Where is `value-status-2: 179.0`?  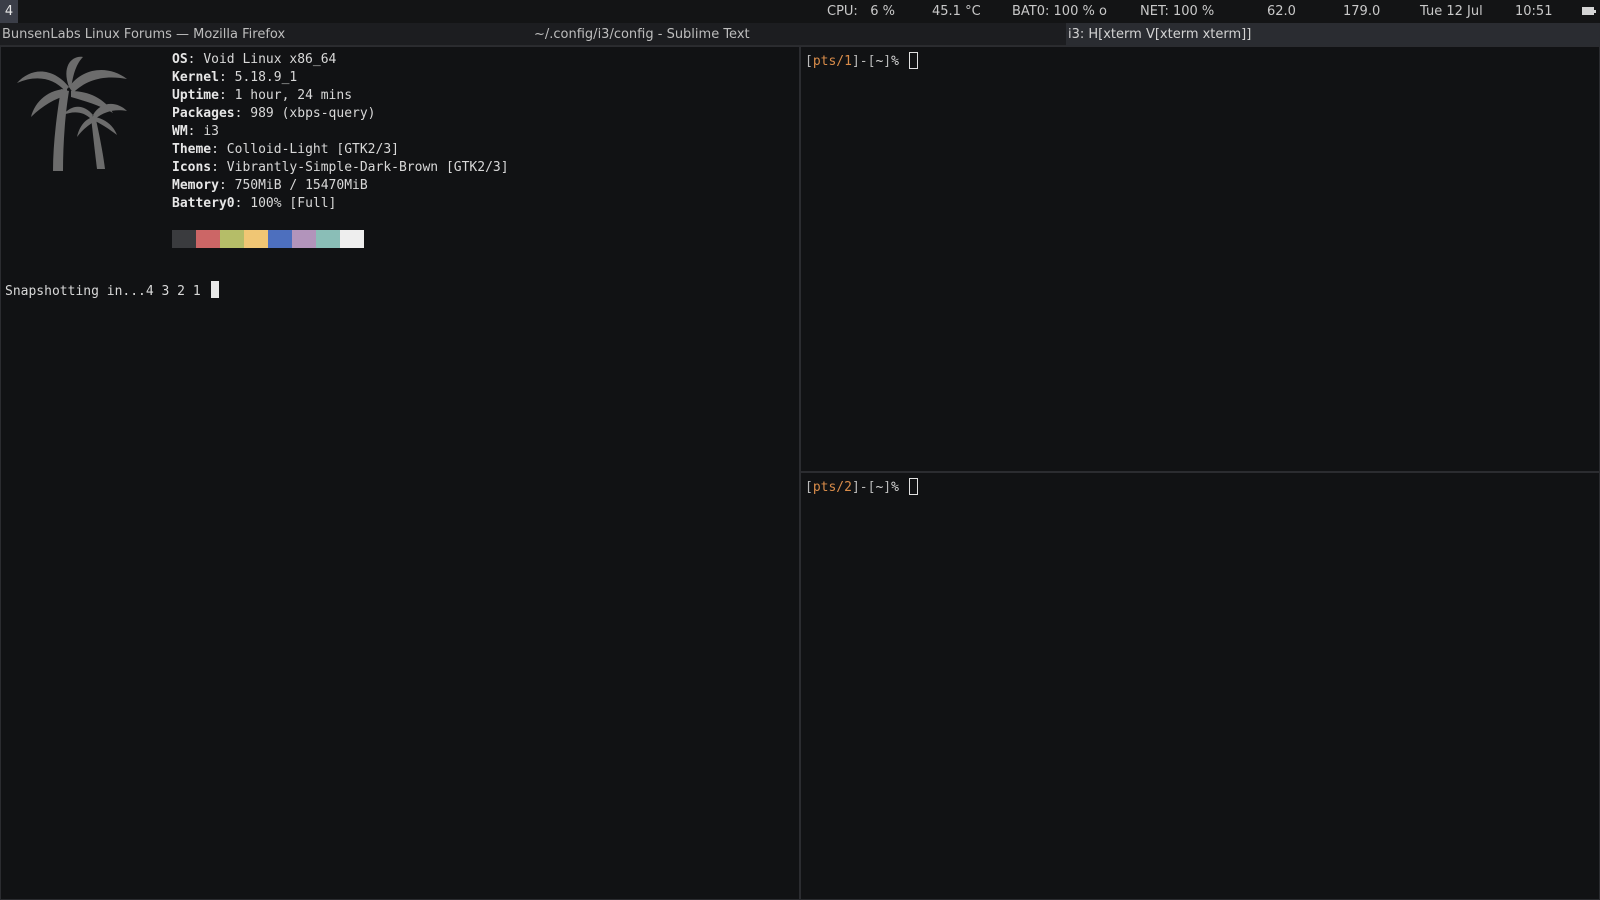 value-status-2: 179.0 is located at coordinates (1362, 11).